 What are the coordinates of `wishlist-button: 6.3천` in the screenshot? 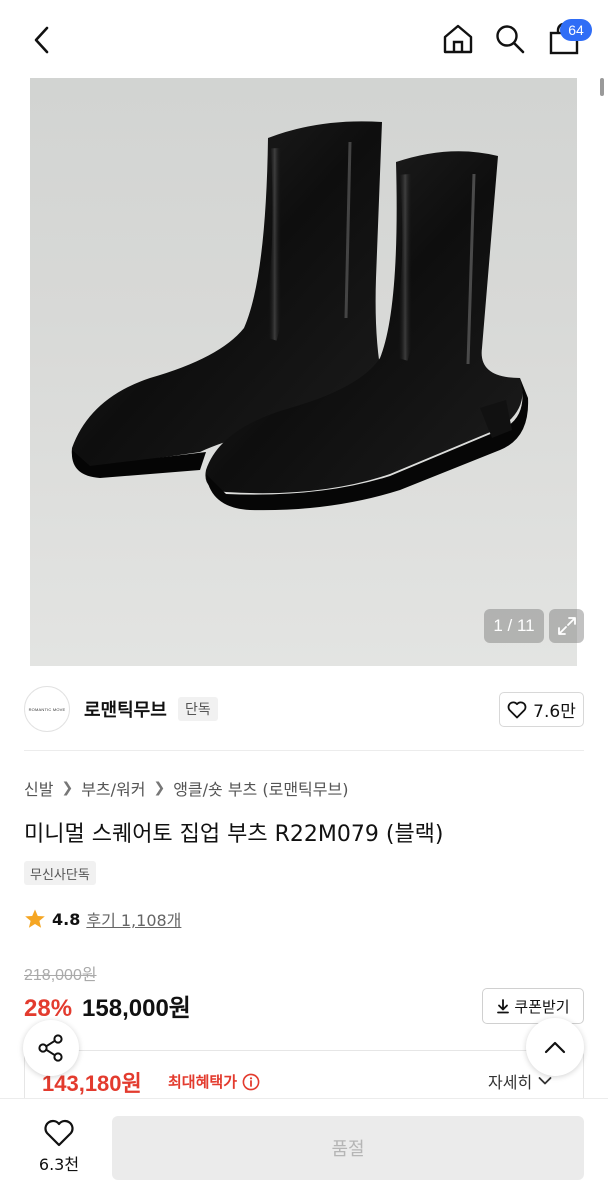 It's located at (59, 1147).